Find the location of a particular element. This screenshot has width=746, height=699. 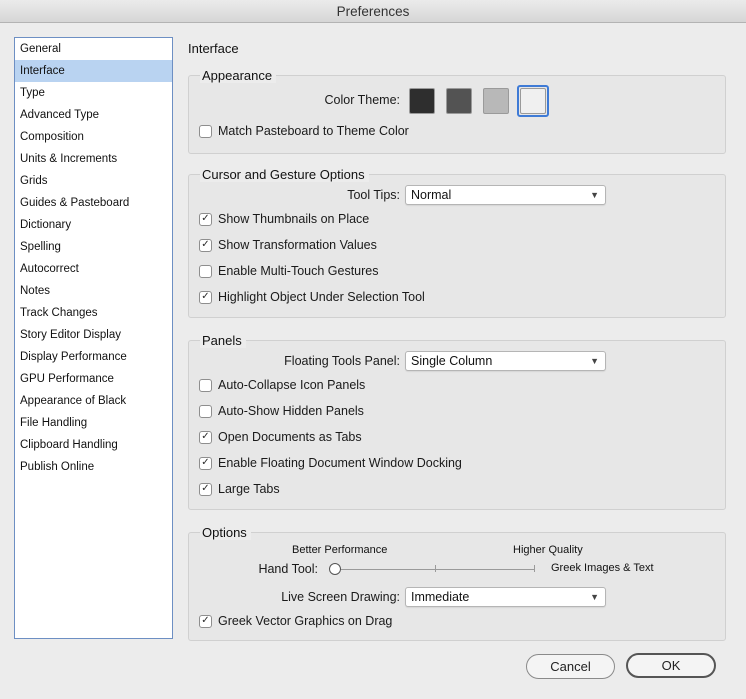

appearance-group is located at coordinates (457, 114).